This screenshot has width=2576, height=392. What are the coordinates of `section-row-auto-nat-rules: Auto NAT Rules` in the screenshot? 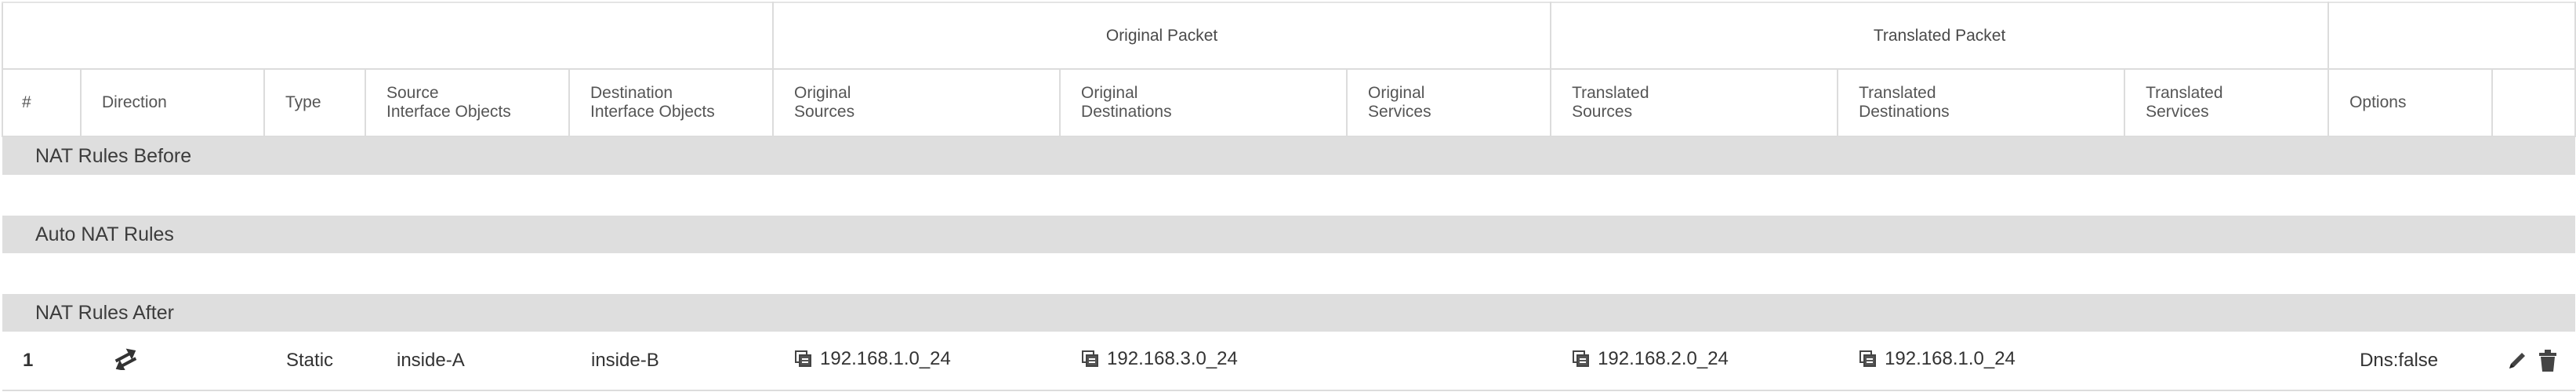 It's located at (1289, 234).